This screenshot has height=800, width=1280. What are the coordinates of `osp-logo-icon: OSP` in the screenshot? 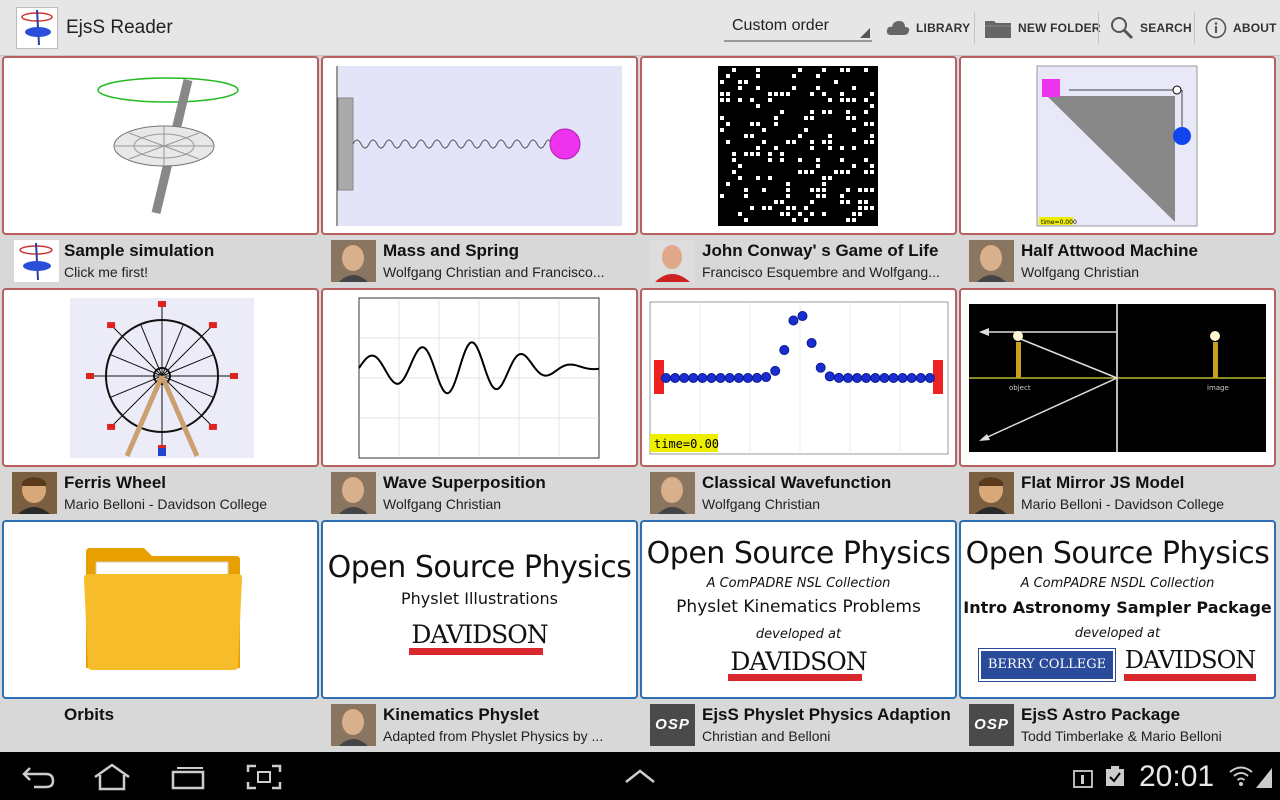 It's located at (672, 725).